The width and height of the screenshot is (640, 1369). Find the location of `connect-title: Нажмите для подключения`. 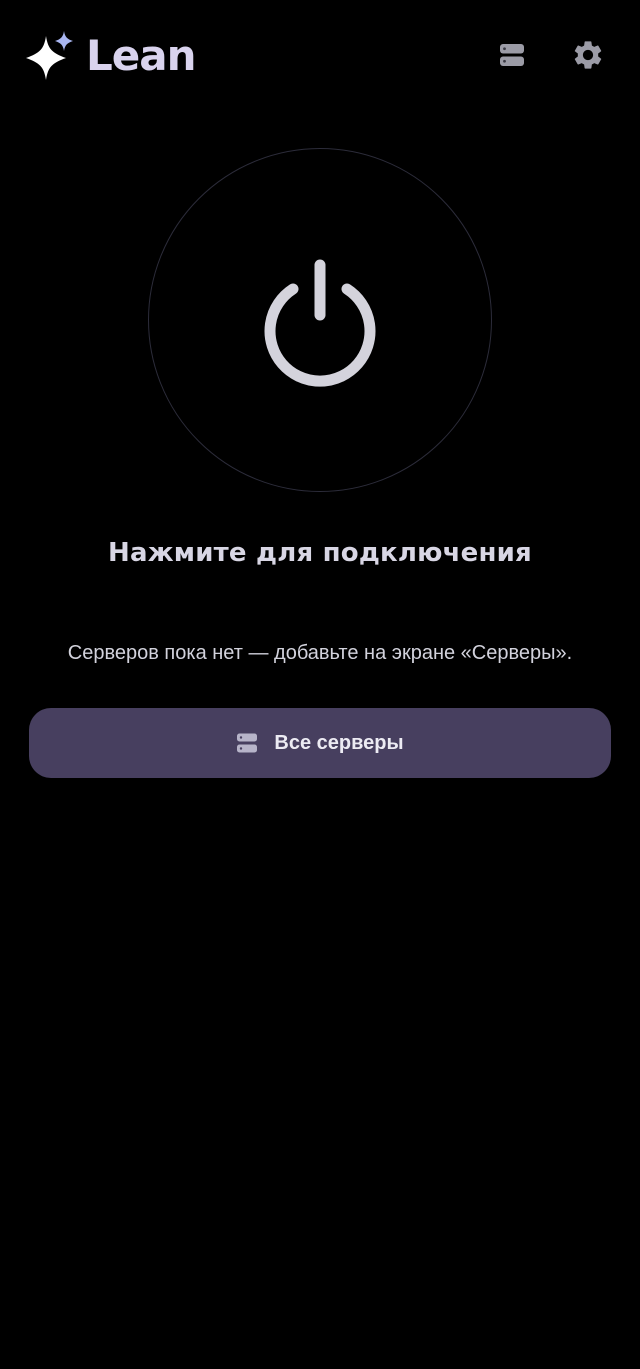

connect-title: Нажмите для подключения is located at coordinates (320, 553).